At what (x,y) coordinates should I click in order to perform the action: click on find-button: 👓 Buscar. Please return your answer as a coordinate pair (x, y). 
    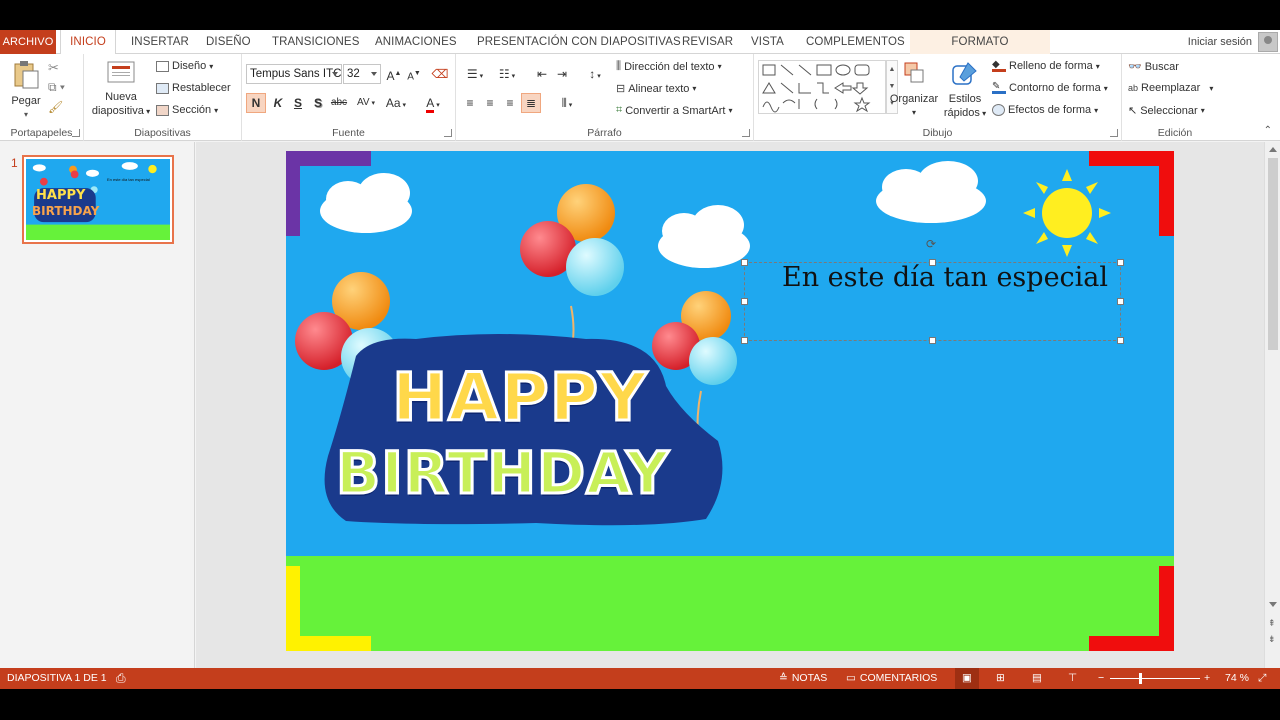
    Looking at the image, I should click on (1153, 67).